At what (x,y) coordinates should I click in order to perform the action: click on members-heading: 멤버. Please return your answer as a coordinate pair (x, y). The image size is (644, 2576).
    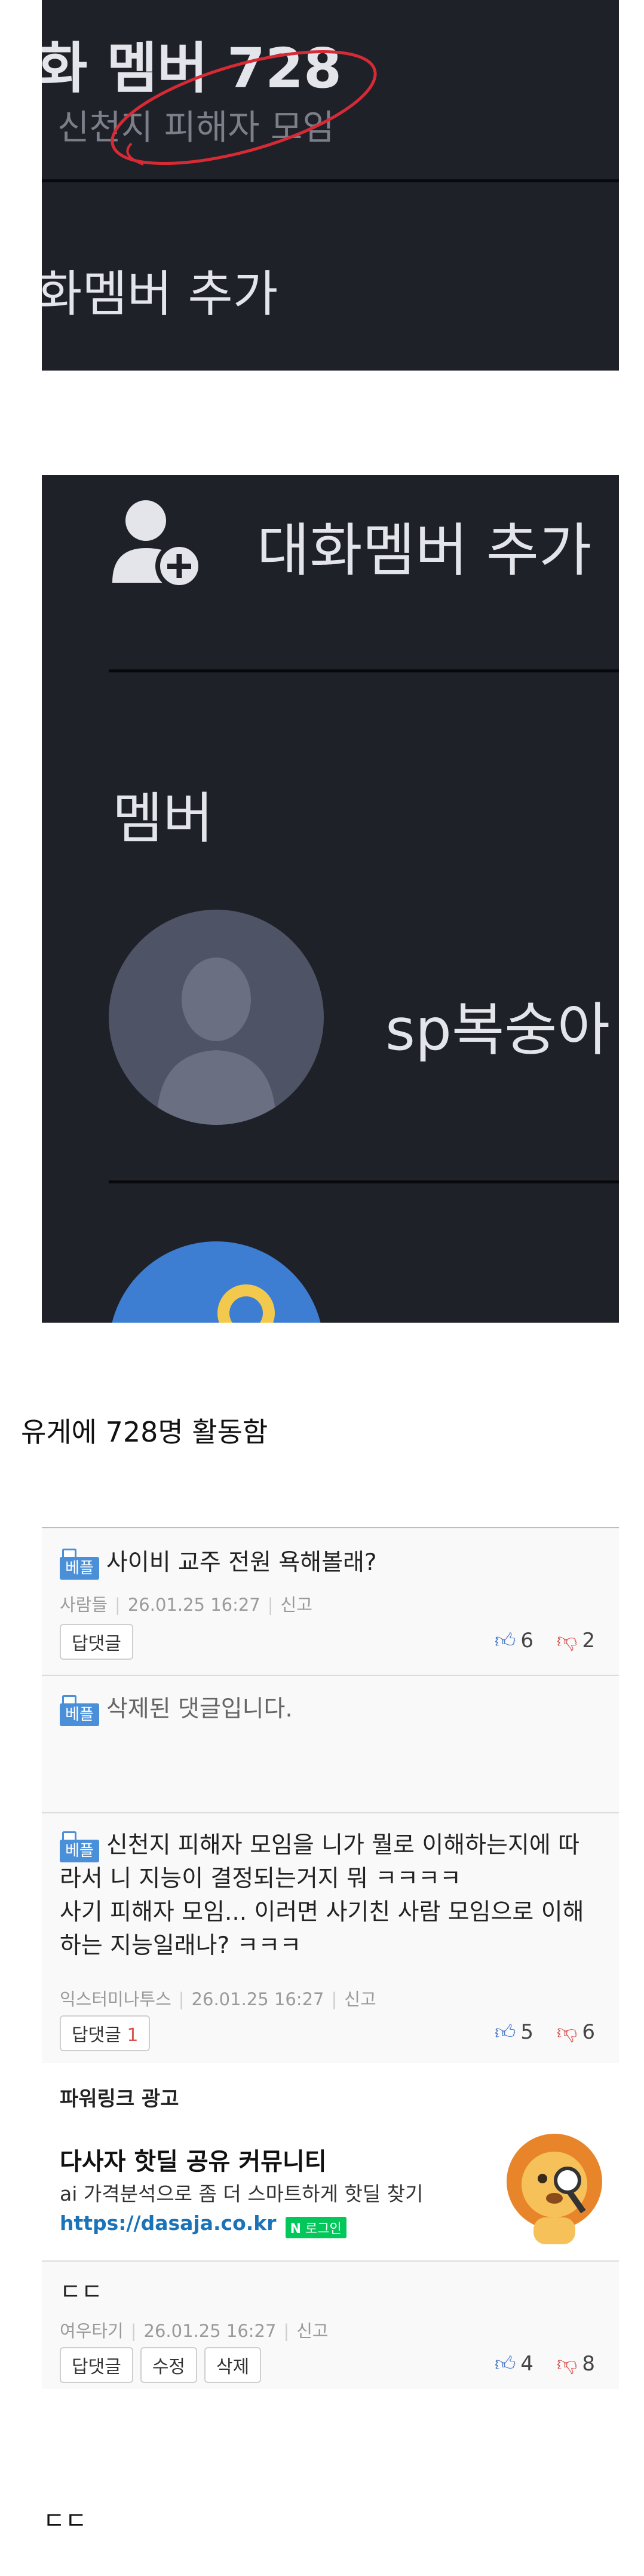
    Looking at the image, I should click on (163, 818).